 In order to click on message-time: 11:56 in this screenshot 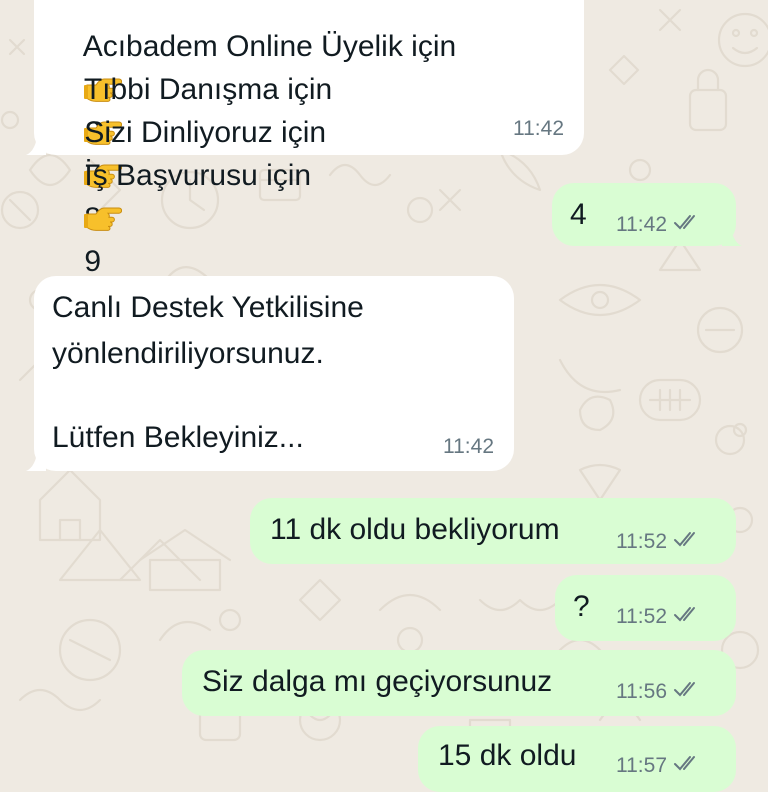, I will do `click(641, 691)`.